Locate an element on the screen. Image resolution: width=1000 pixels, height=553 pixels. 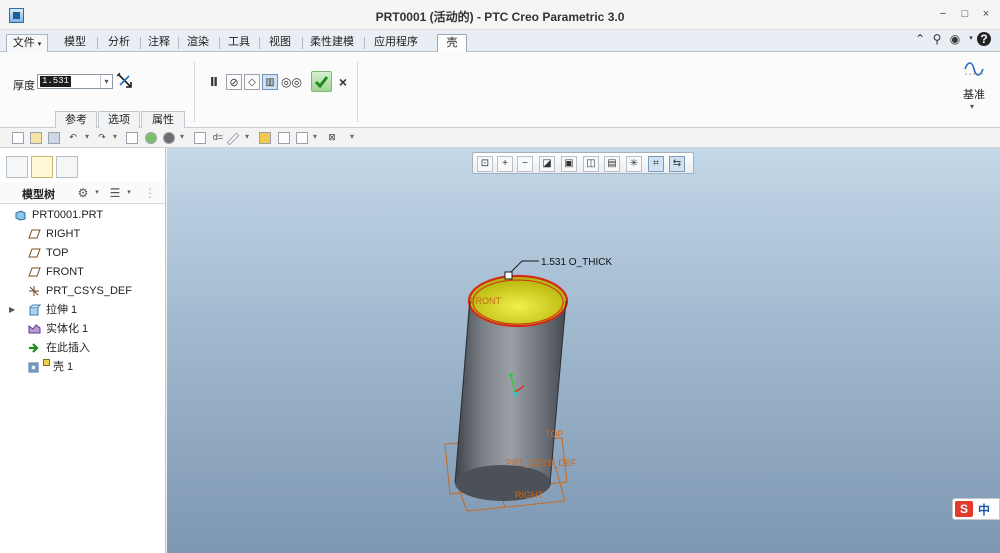
tab-annotate: 注释 is located at coordinates (159, 43).